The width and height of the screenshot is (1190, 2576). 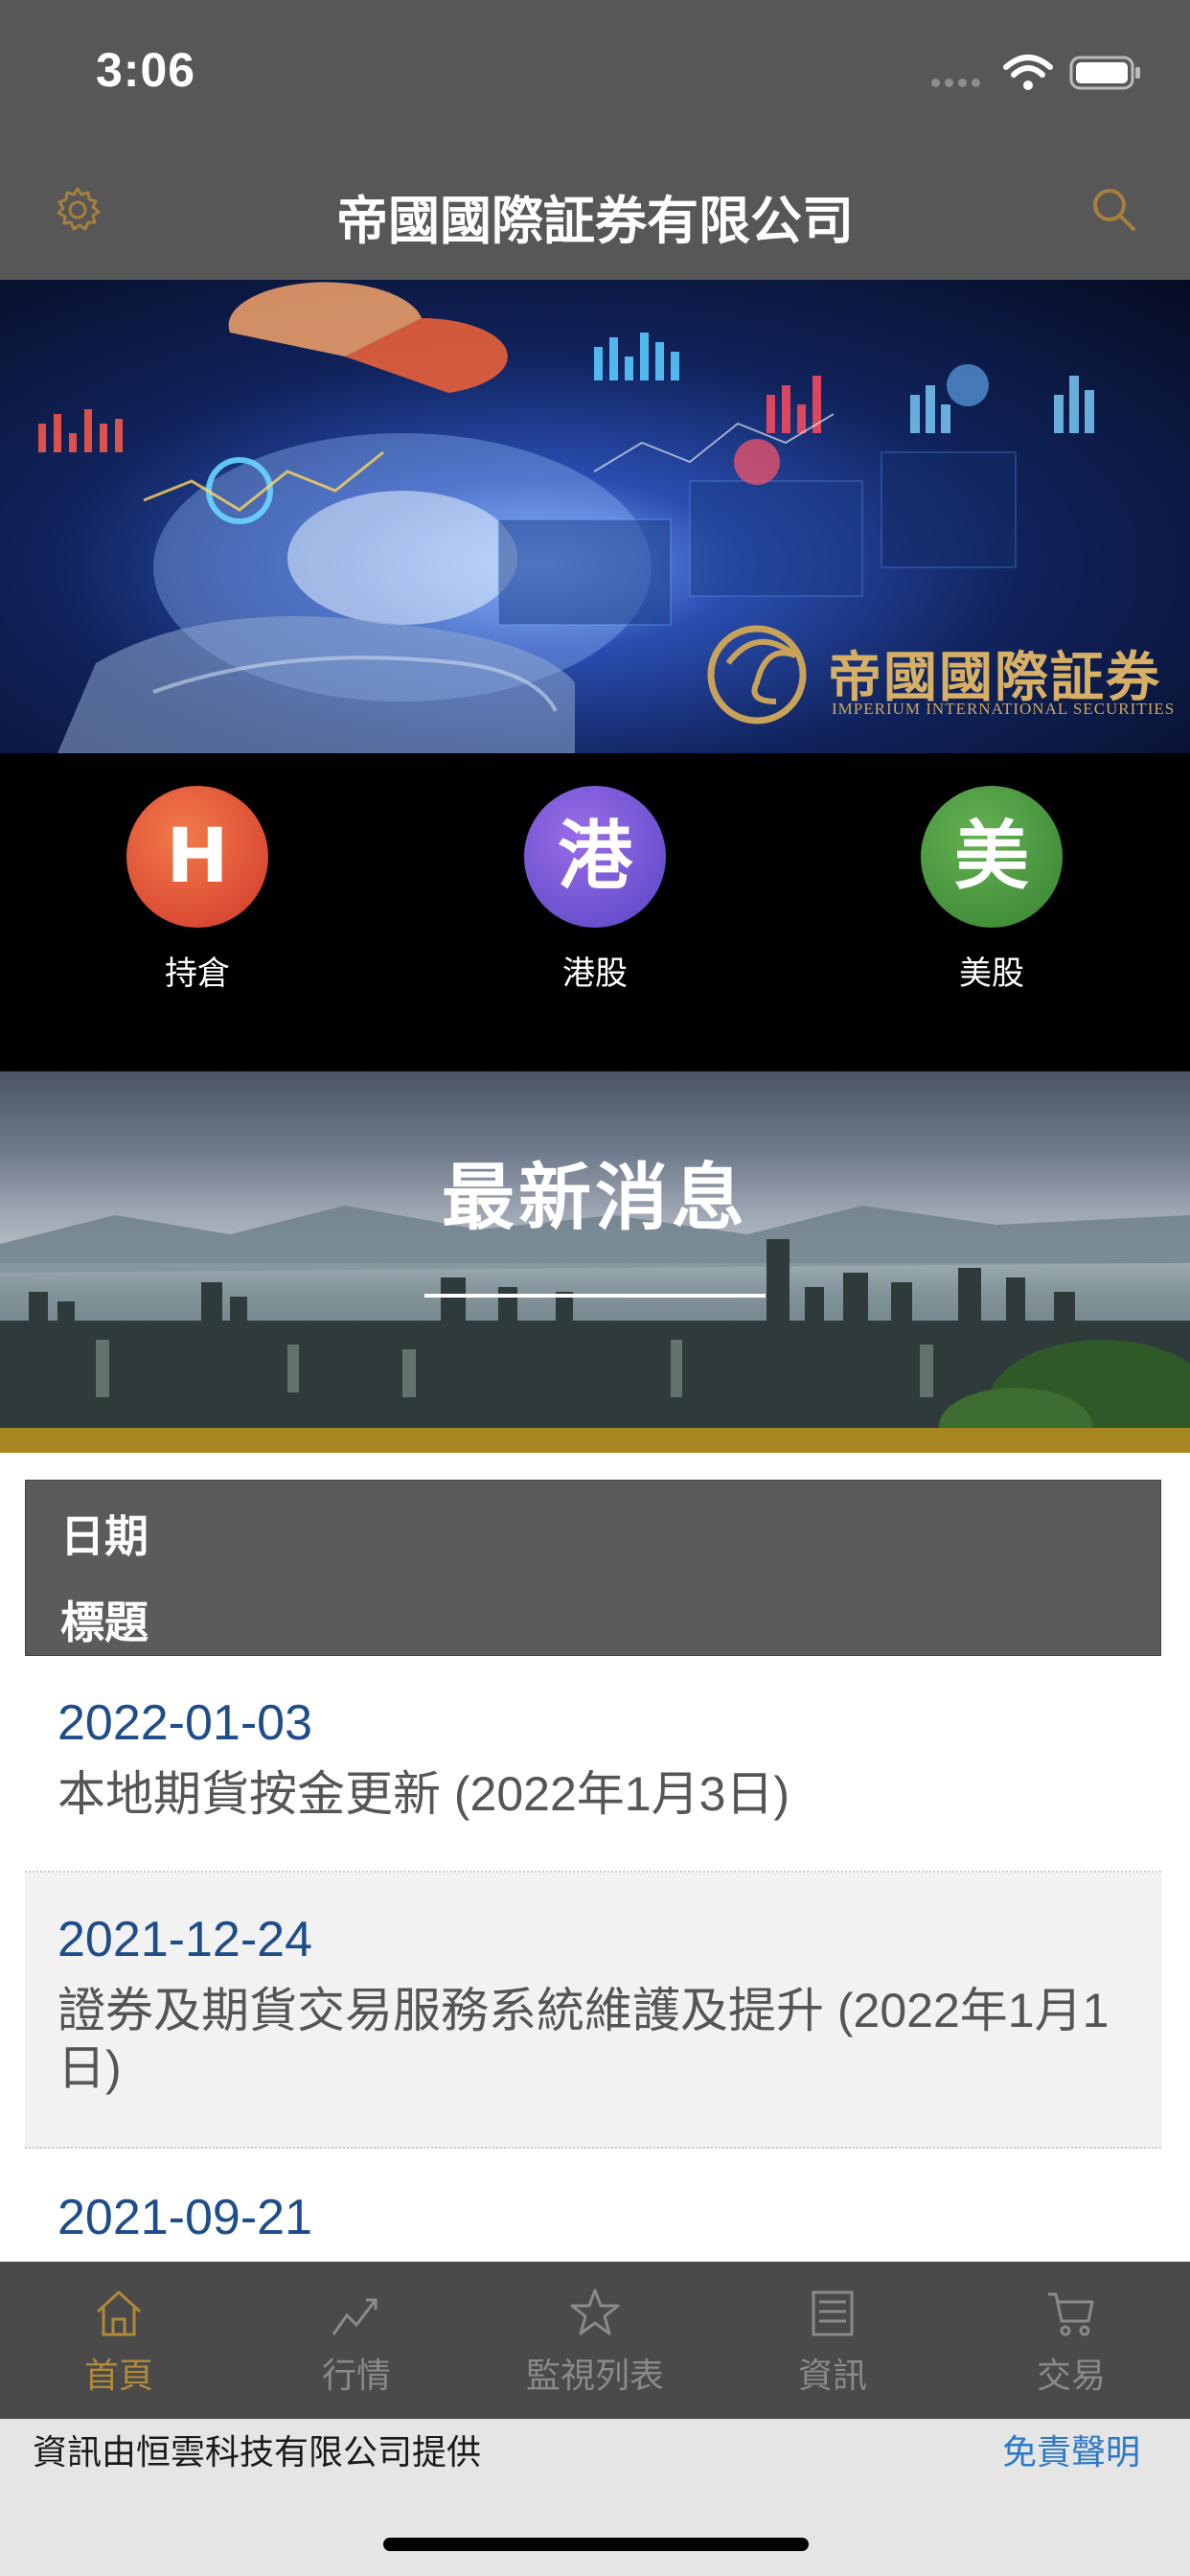 I want to click on news-item-date: 2022-01-03, so click(x=185, y=1723).